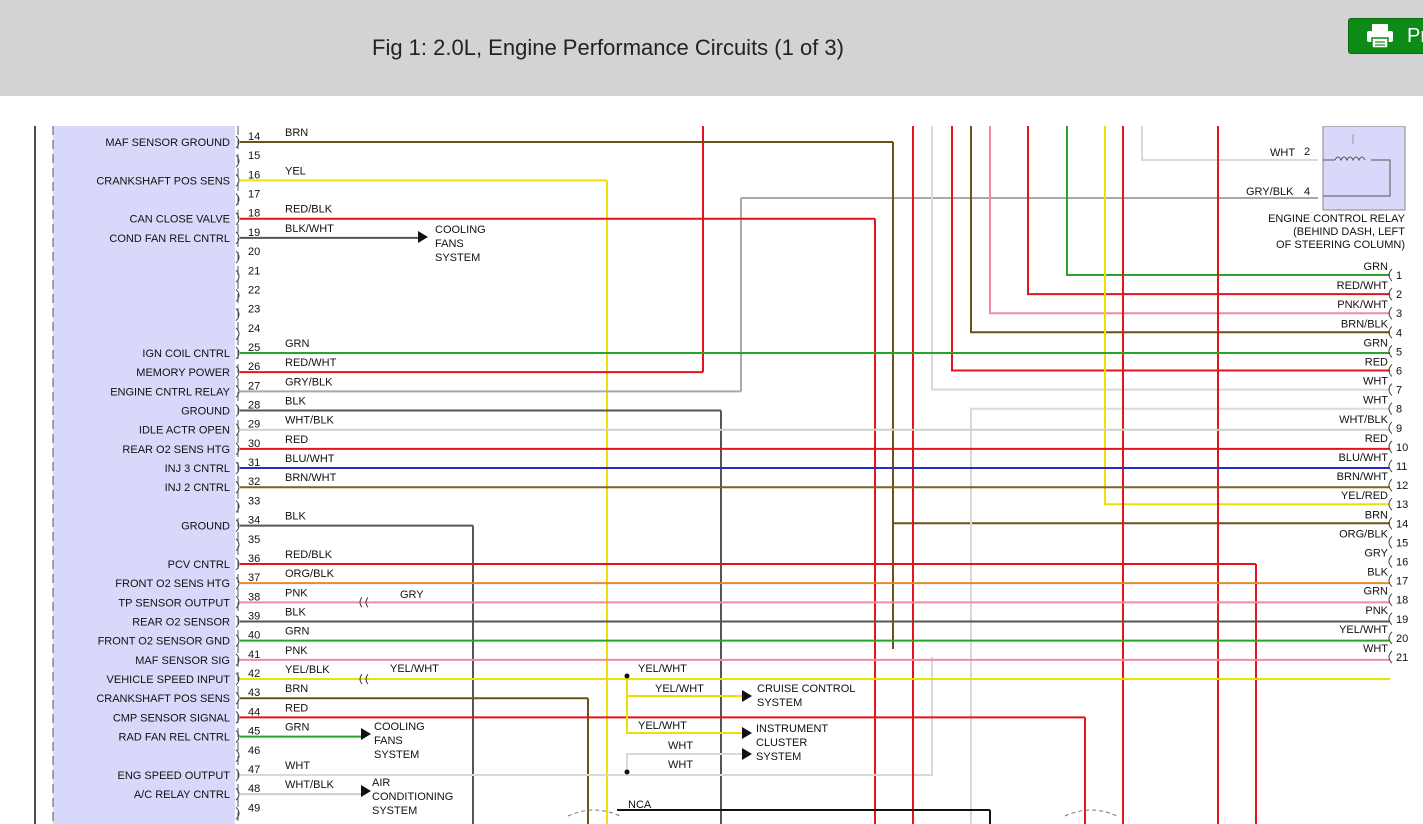 The width and height of the screenshot is (1423, 824). Describe the element at coordinates (1402, 582) in the screenshot. I see `right-pin-number: 17` at that location.